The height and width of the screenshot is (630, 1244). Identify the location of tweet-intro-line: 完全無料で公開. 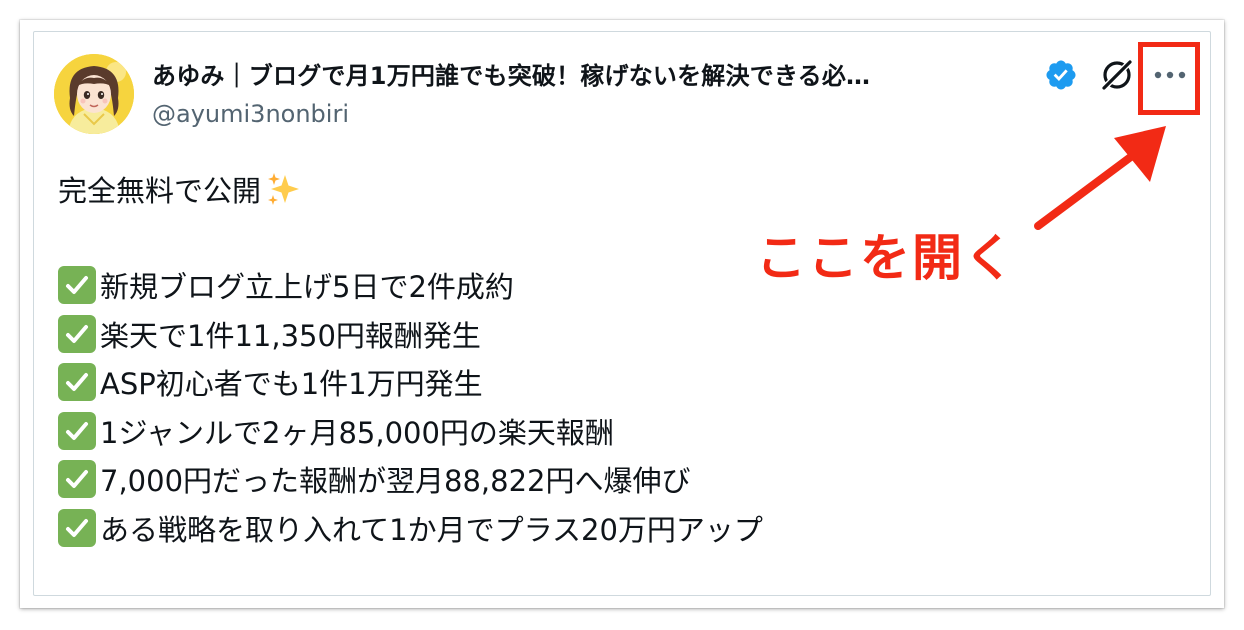
(179, 189).